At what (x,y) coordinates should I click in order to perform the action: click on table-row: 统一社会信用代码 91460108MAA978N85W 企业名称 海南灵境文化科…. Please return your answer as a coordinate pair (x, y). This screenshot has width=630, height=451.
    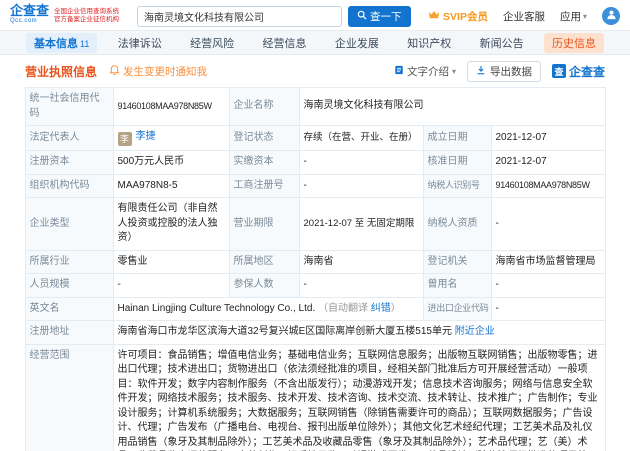
    Looking at the image, I should click on (315, 106).